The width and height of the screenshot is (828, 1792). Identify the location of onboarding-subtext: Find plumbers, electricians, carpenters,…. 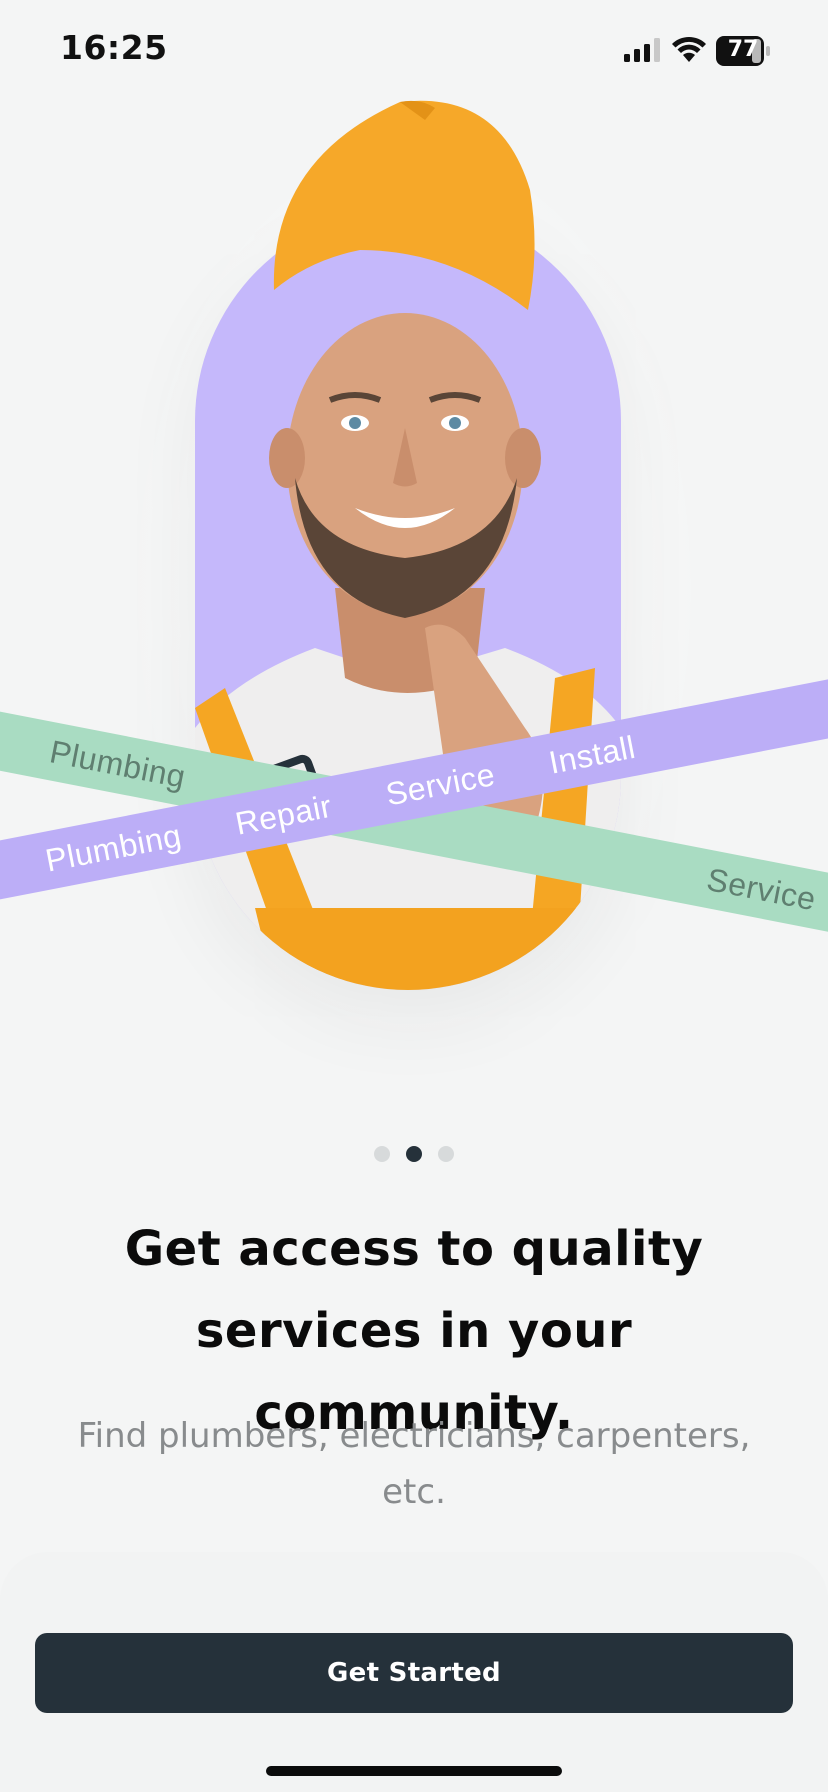
(414, 1464).